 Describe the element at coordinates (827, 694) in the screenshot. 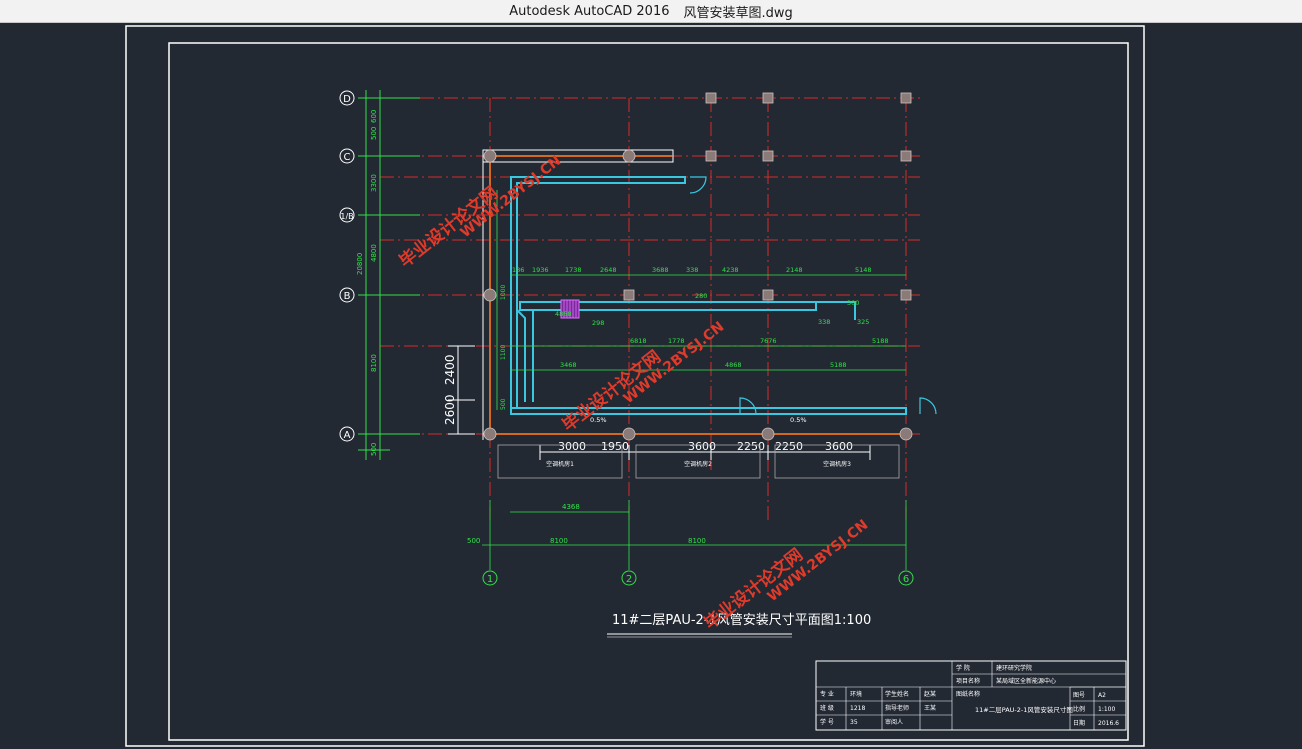

I see `tb-major-label: 专 业` at that location.